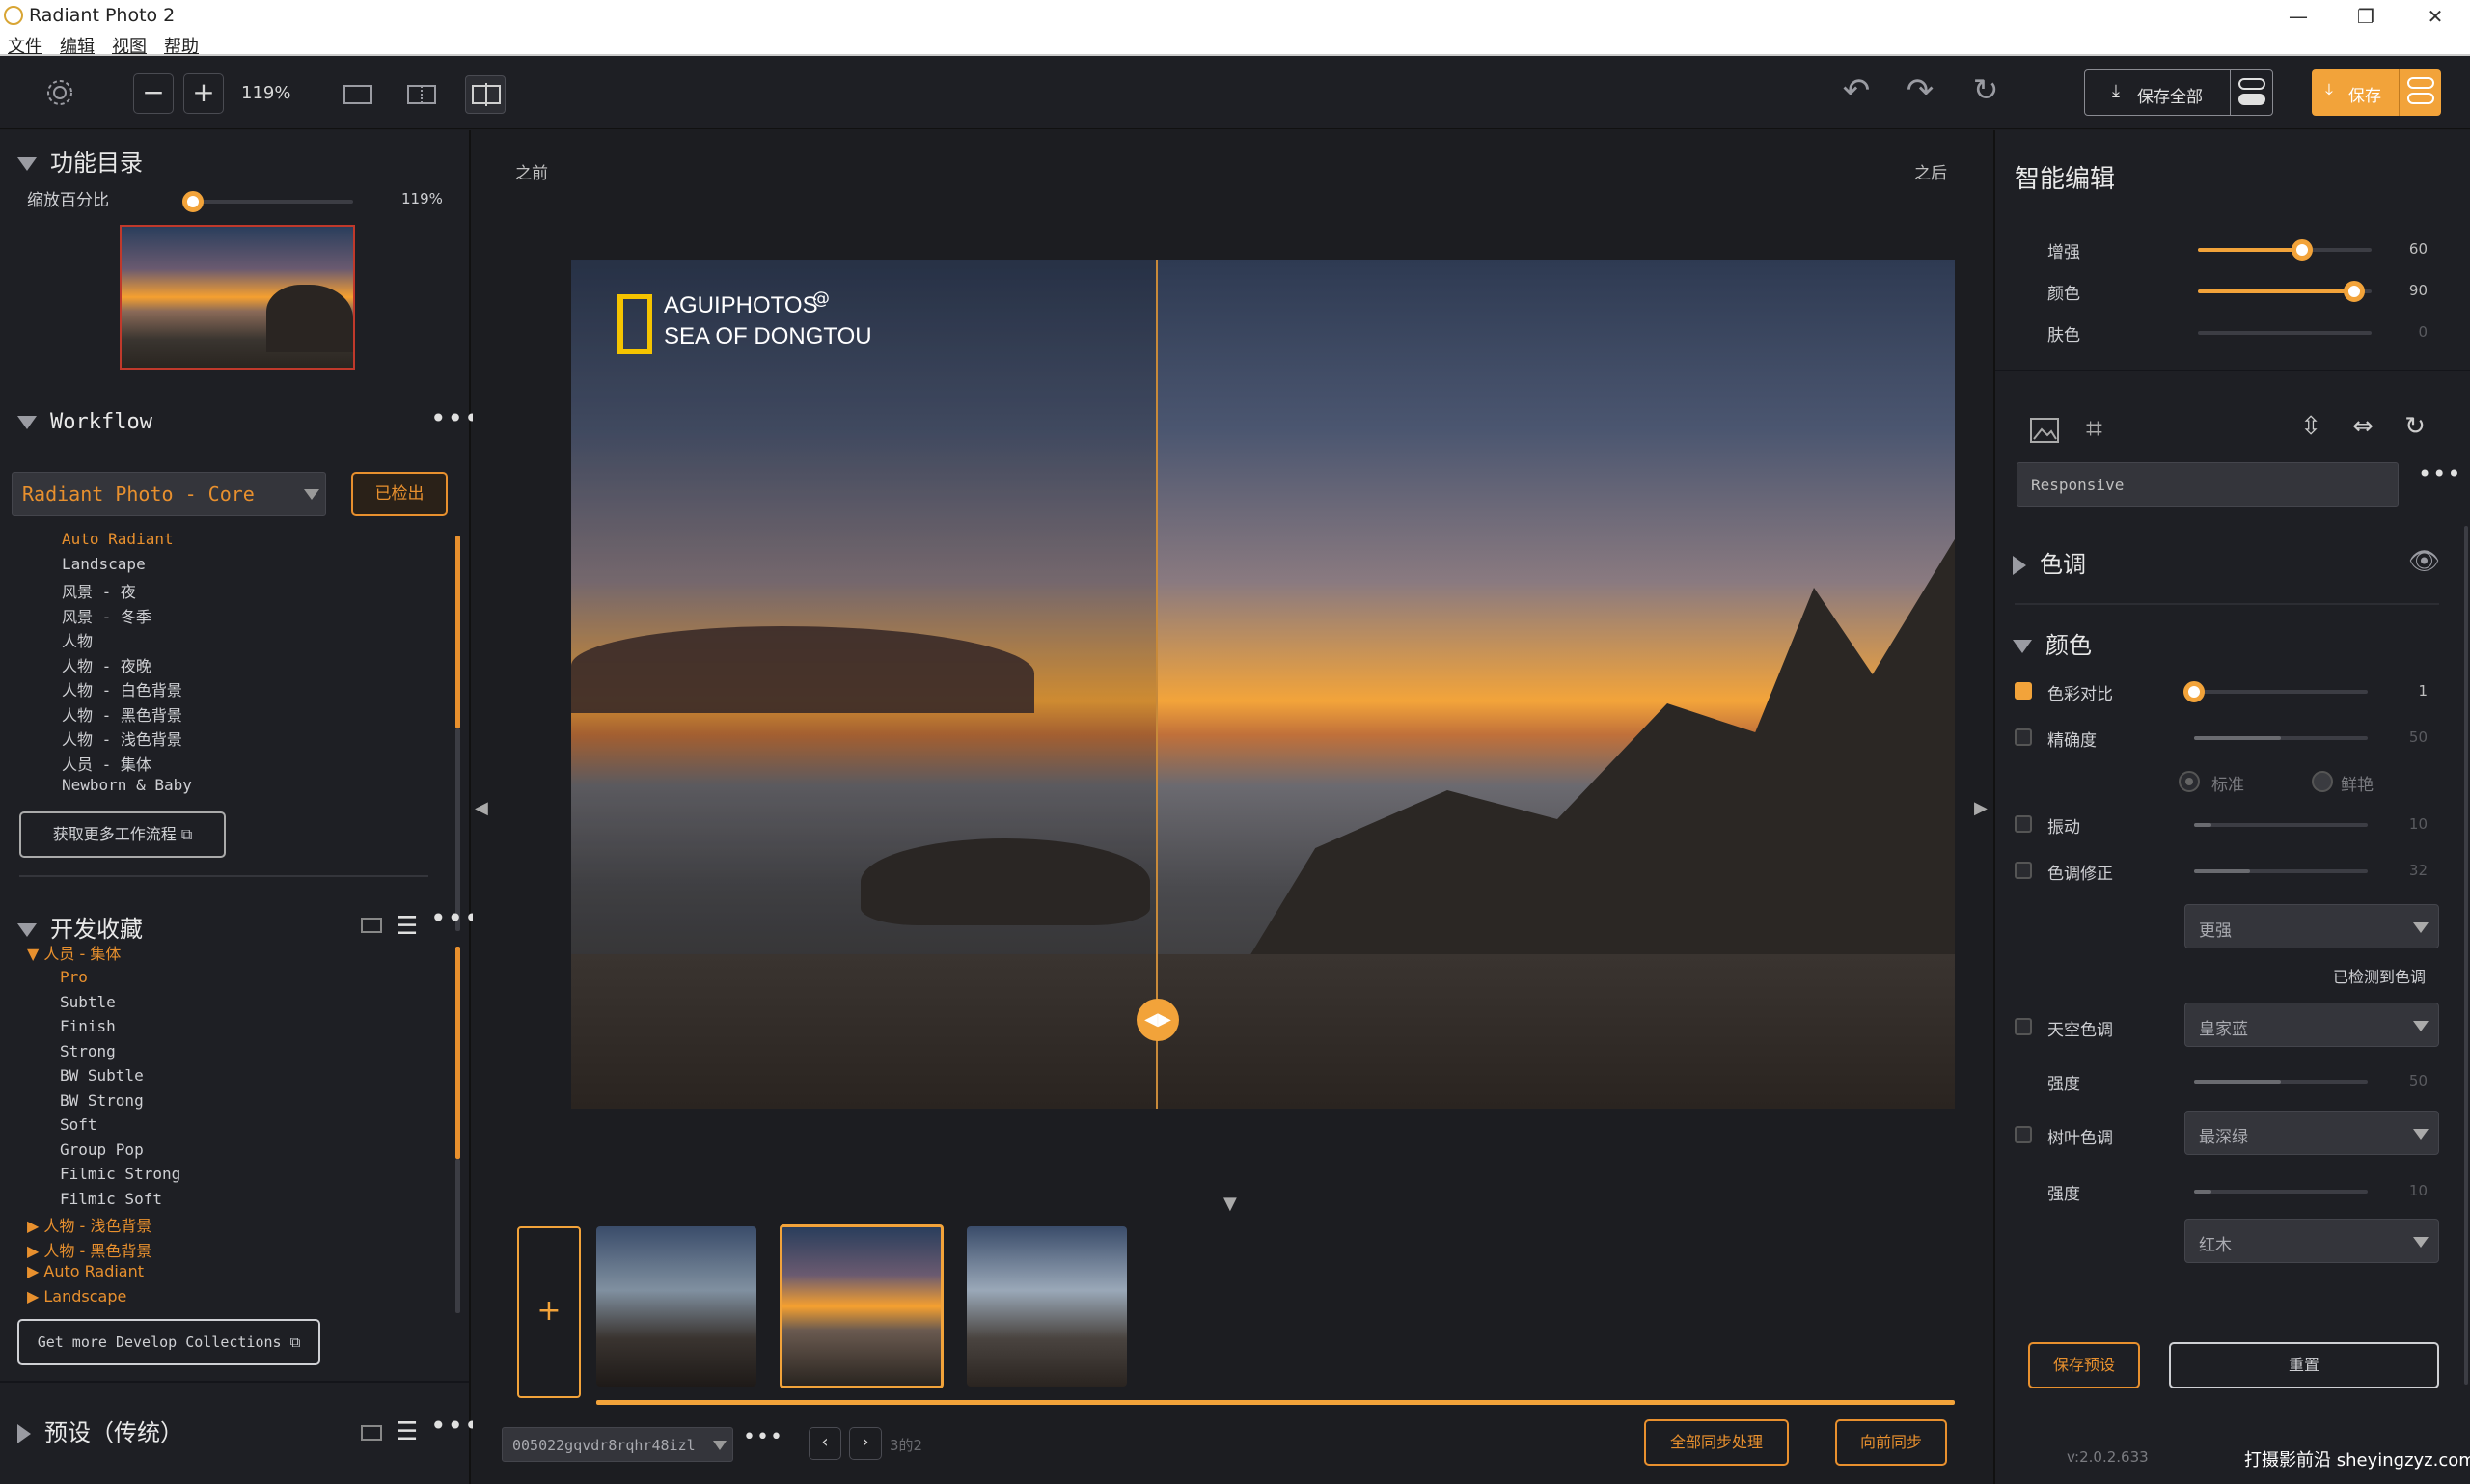 The width and height of the screenshot is (2470, 1484). I want to click on prev-page-button: ‹, so click(825, 1443).